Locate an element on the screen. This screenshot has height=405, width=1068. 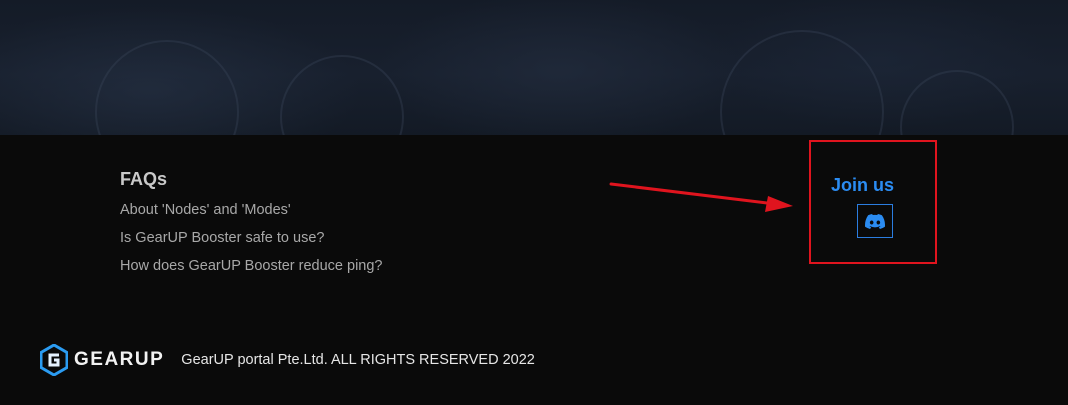
discord-icon is located at coordinates (875, 221).